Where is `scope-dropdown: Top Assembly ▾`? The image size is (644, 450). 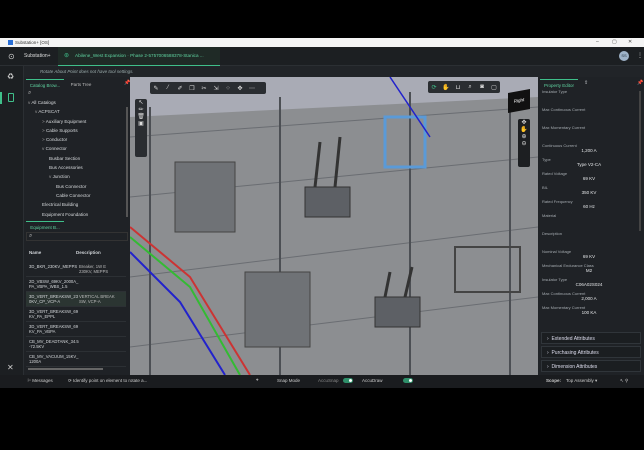 scope-dropdown: Top Assembly ▾ is located at coordinates (581, 381).